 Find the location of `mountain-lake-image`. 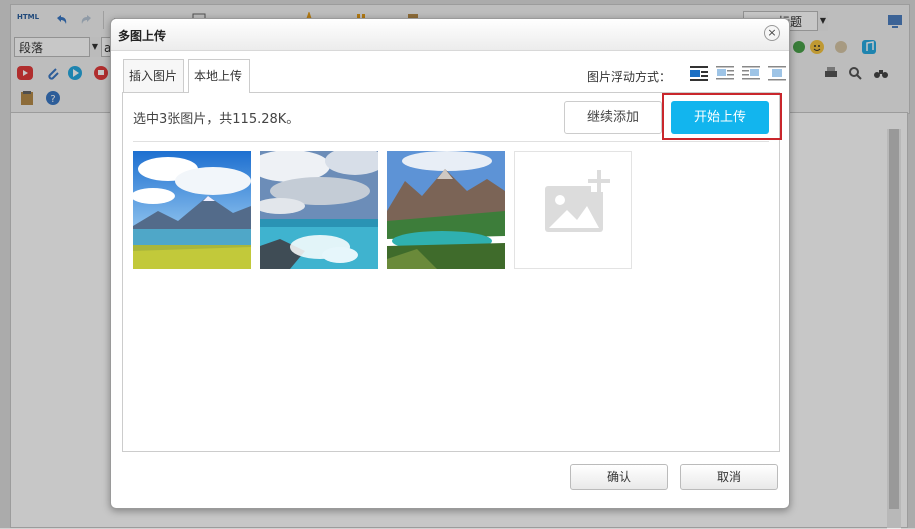

mountain-lake-image is located at coordinates (446, 210).